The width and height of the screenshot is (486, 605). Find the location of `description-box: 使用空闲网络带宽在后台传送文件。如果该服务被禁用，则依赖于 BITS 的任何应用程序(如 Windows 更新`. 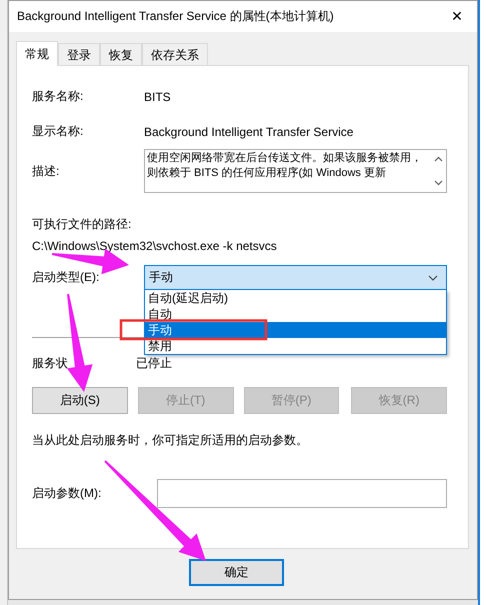

description-box: 使用空闲网络带宽在后台传送文件。如果该服务被禁用，则依赖于 BITS 的任何应用程序(如 Windows 更新 is located at coordinates (295, 171).